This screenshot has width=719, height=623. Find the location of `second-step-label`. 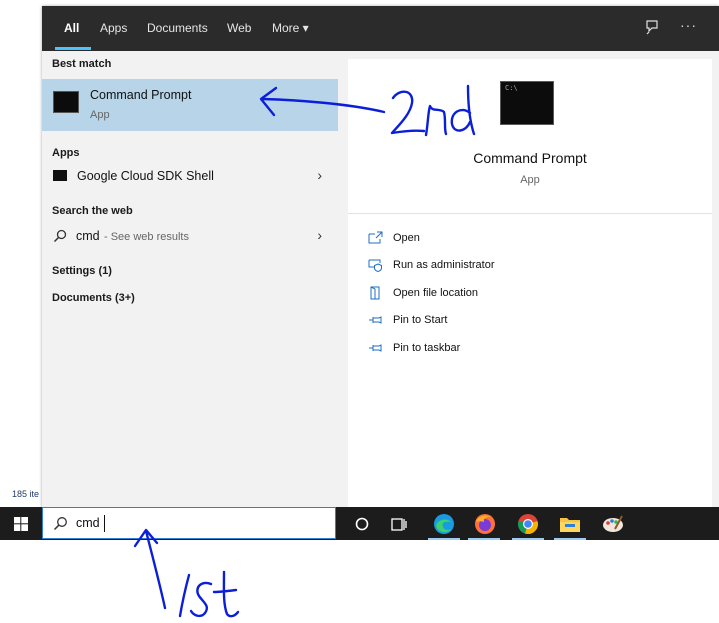

second-step-label is located at coordinates (433, 110).